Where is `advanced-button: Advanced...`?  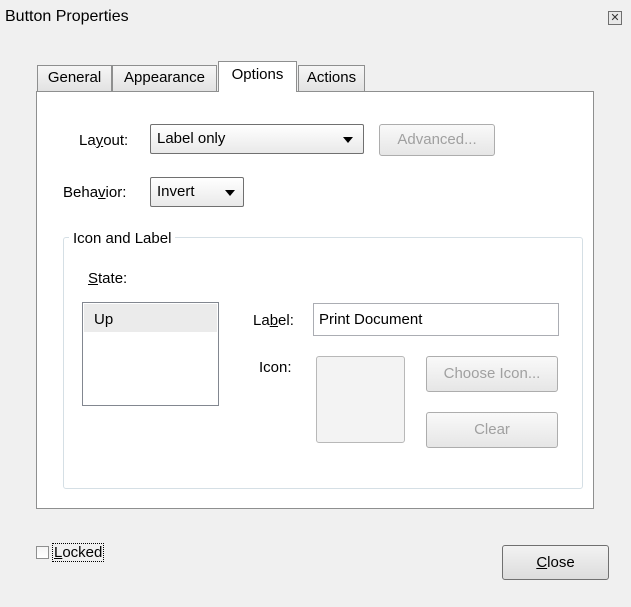 advanced-button: Advanced... is located at coordinates (437, 140).